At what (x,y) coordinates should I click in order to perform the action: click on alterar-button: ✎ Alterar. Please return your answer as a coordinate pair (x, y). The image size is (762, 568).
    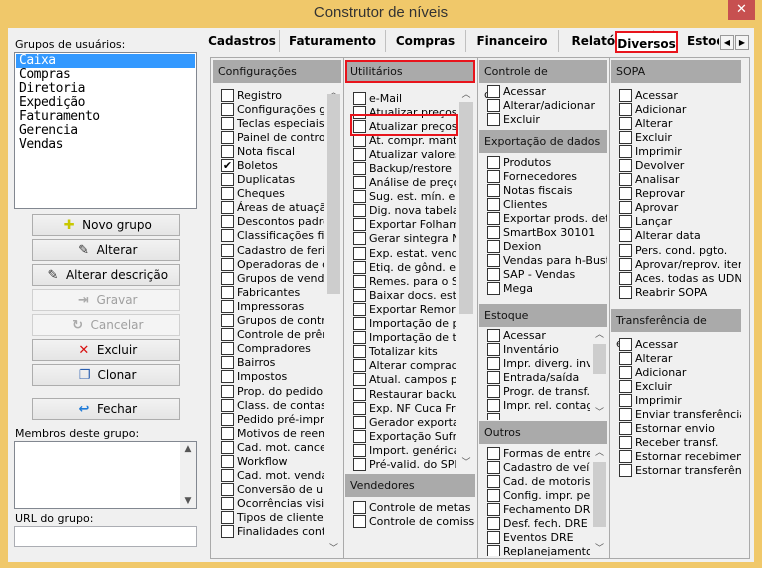
    Looking at the image, I should click on (106, 250).